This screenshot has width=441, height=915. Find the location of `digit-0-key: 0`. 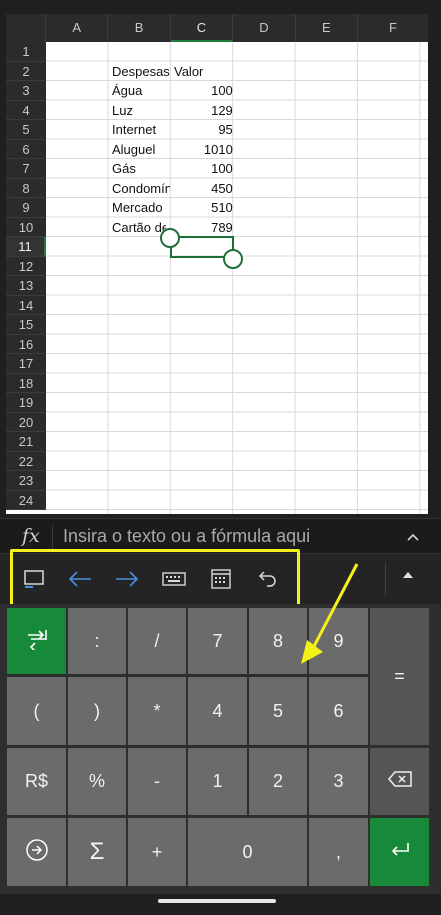

digit-0-key: 0 is located at coordinates (247, 852).